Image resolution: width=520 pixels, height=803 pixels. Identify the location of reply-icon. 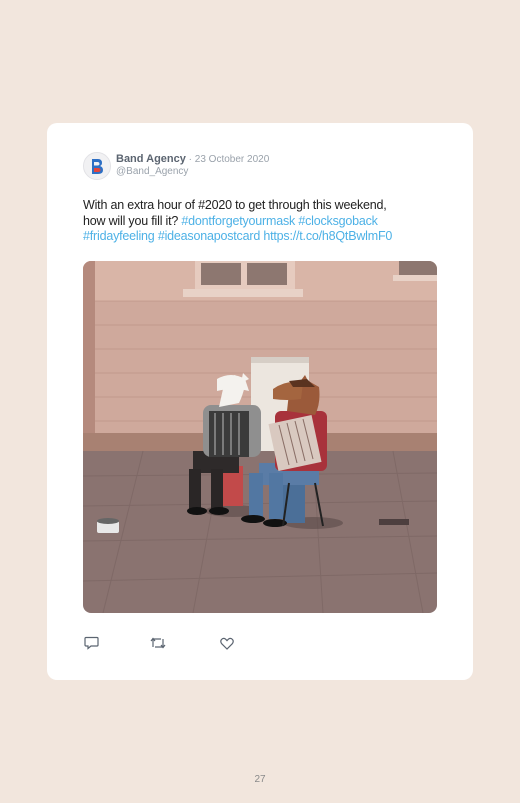
(91, 643).